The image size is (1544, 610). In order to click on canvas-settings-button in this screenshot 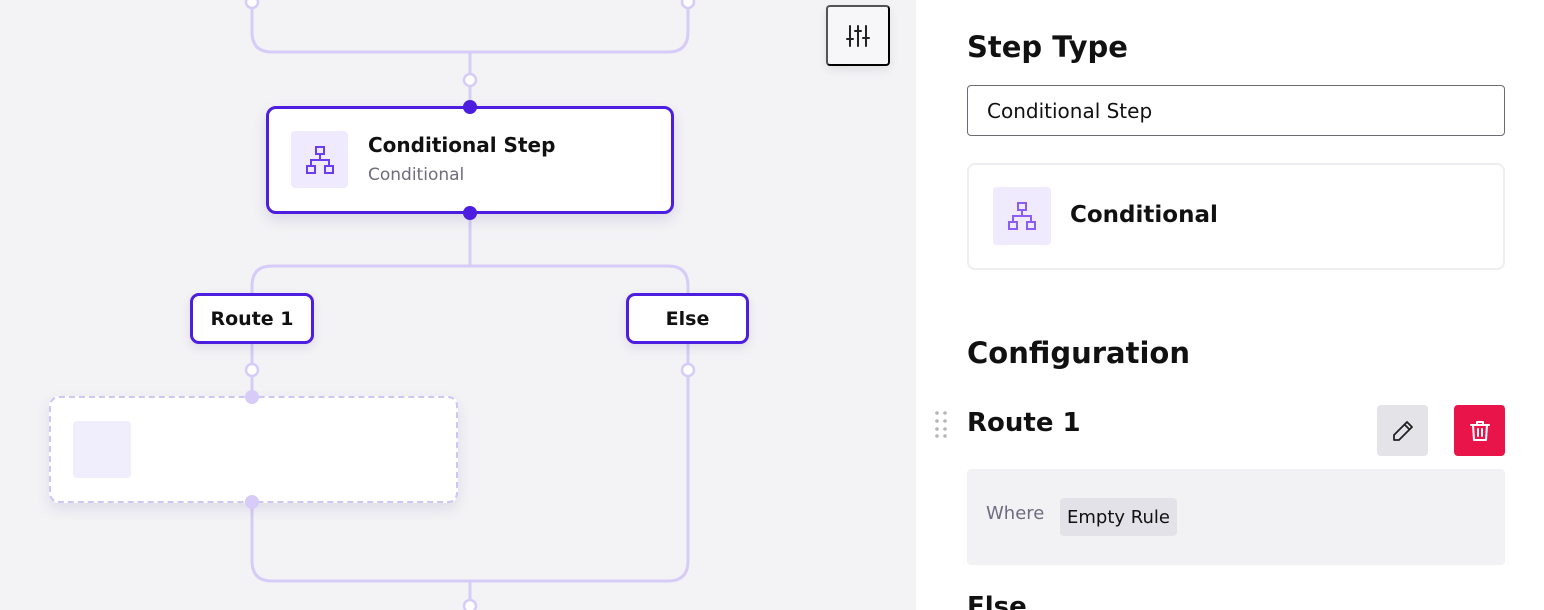, I will do `click(858, 35)`.